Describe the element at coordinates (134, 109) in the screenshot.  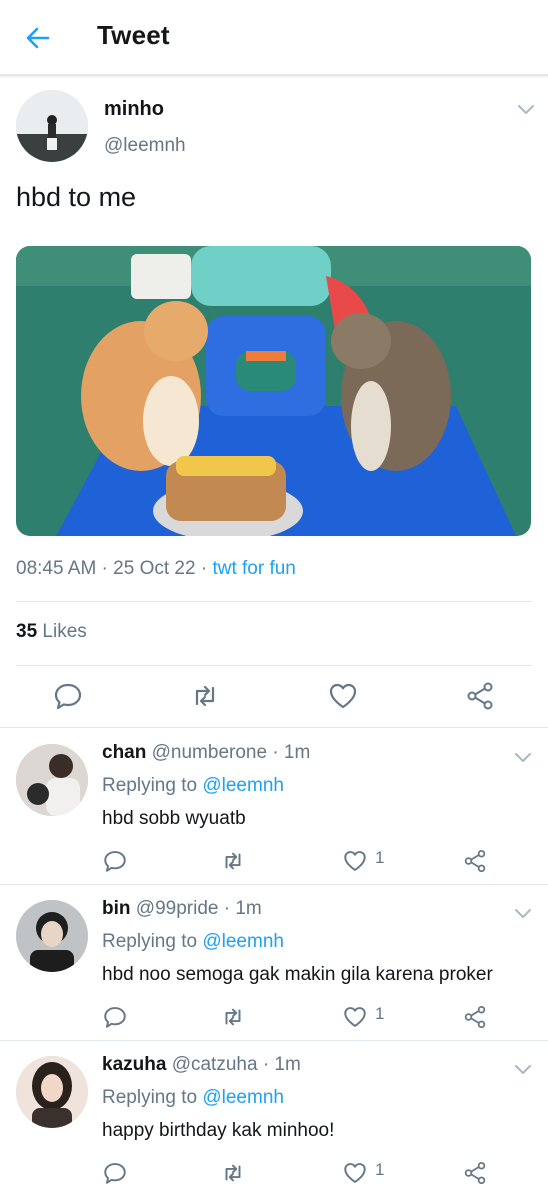
I see `author-name: minho` at that location.